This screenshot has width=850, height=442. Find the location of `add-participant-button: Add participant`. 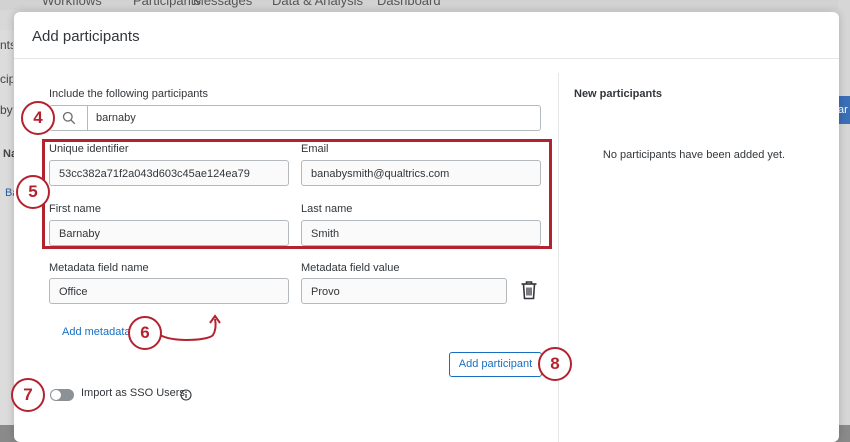

add-participant-button: Add participant is located at coordinates (495, 364).